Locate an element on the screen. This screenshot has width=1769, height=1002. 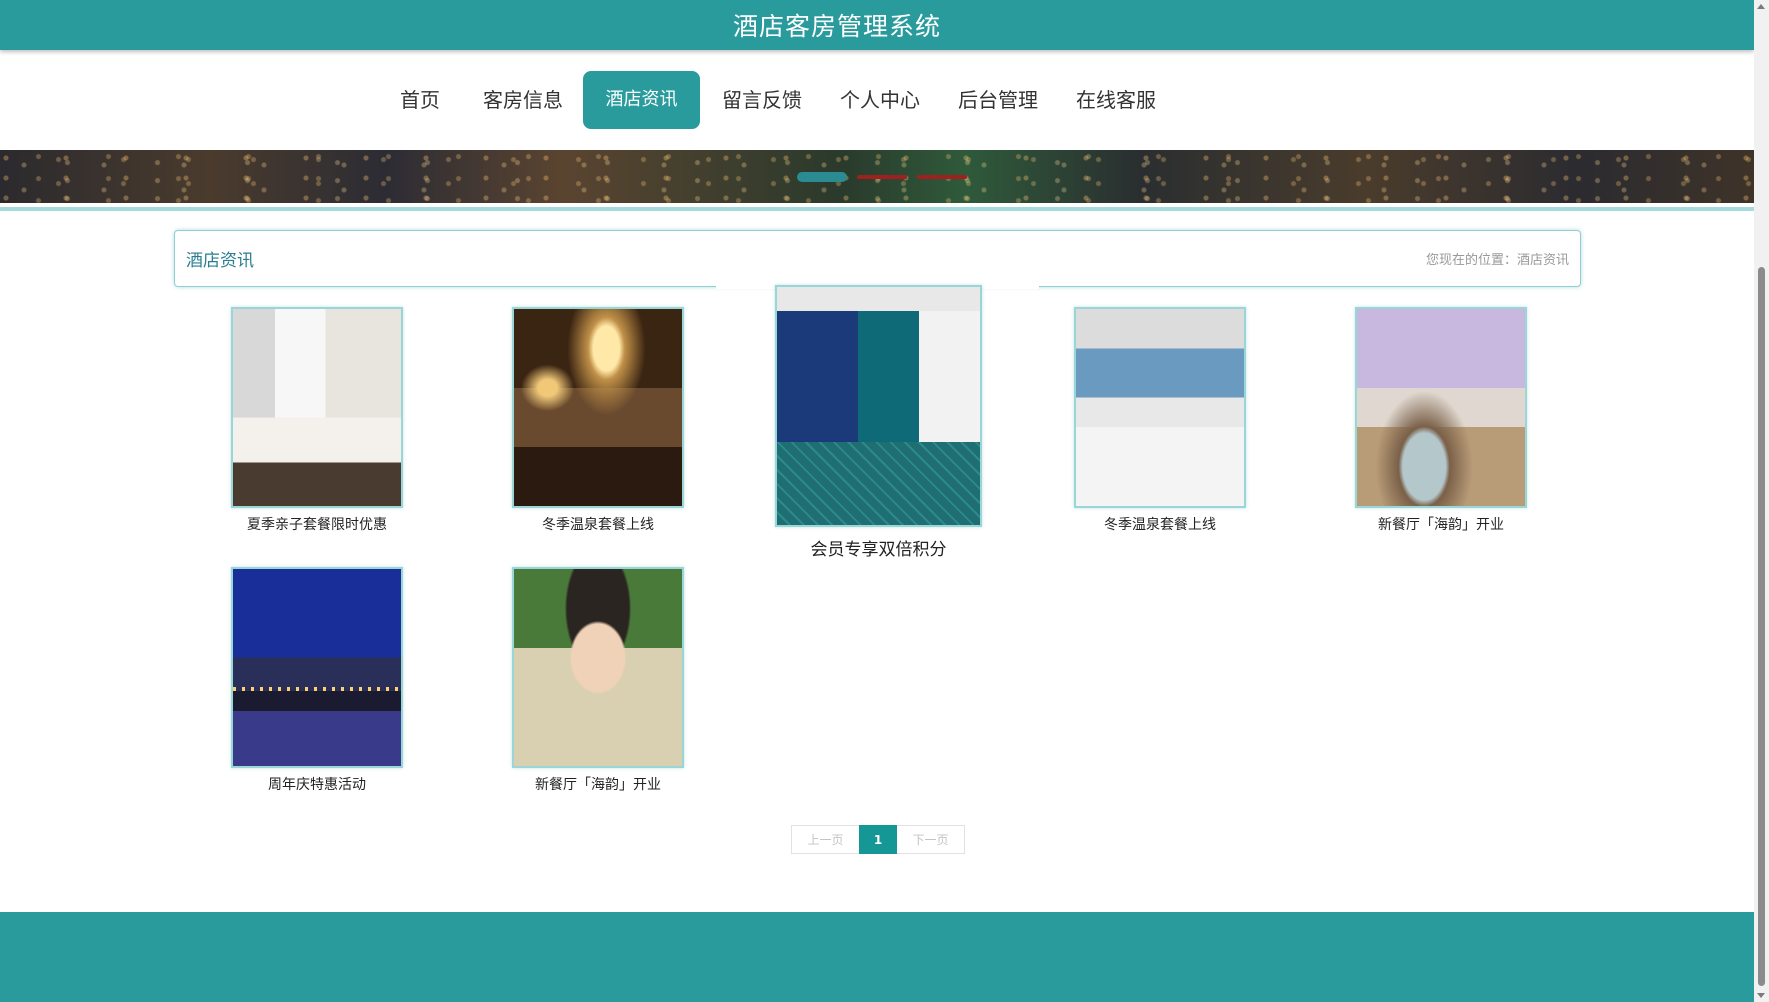
news-card-featured: 会员专享双倍积分 is located at coordinates (878, 422).